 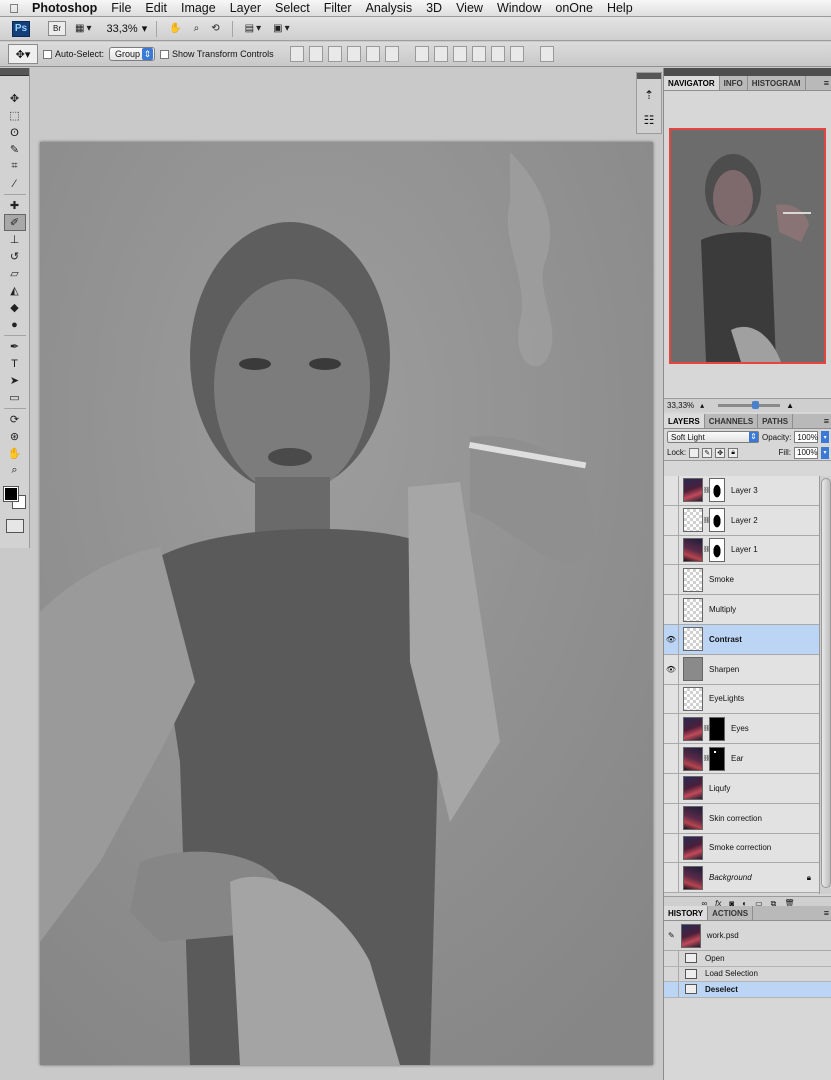 I want to click on zoom-tool-button: ⌕, so click(x=197, y=29).